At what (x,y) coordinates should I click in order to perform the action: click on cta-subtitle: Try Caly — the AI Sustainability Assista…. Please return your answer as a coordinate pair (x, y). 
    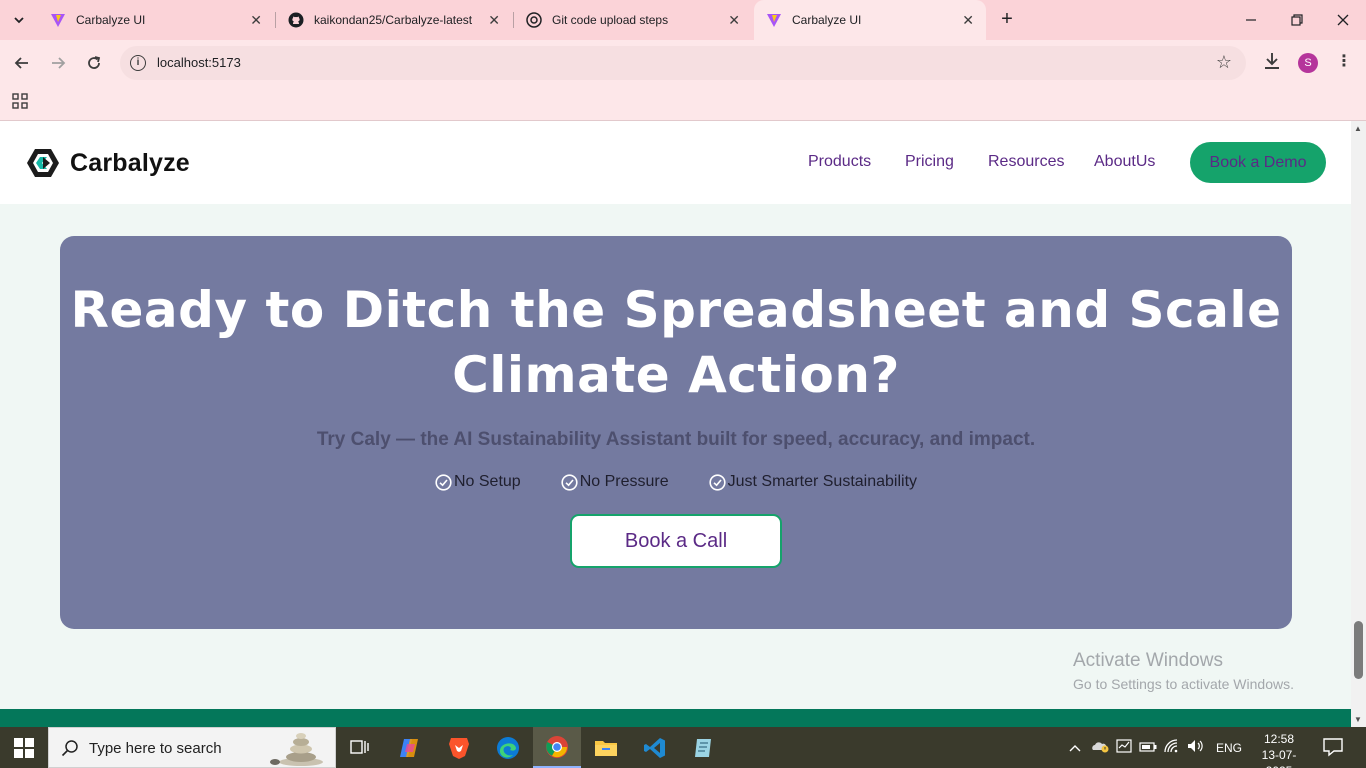
    Looking at the image, I should click on (676, 439).